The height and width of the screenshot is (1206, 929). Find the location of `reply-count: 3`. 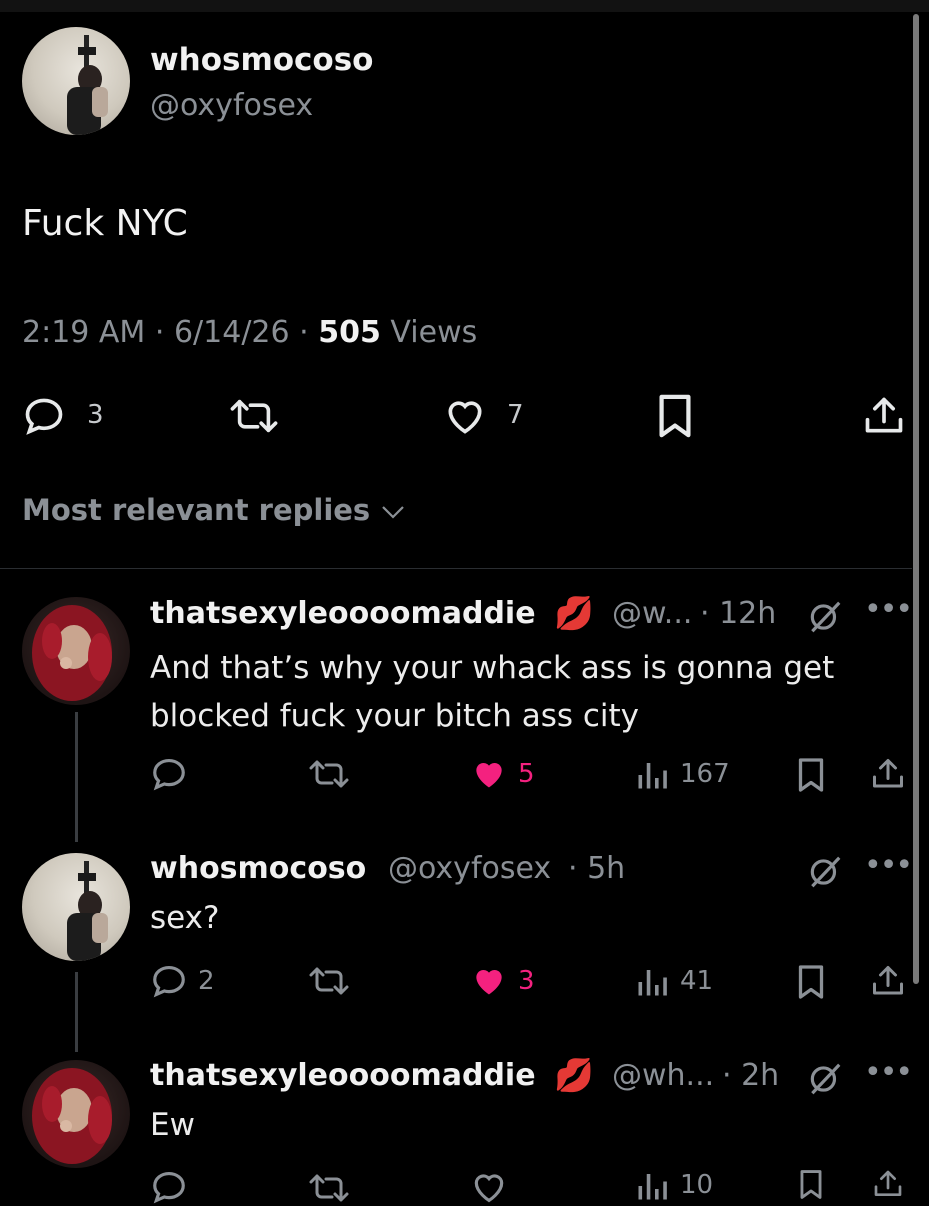

reply-count: 3 is located at coordinates (95, 415).